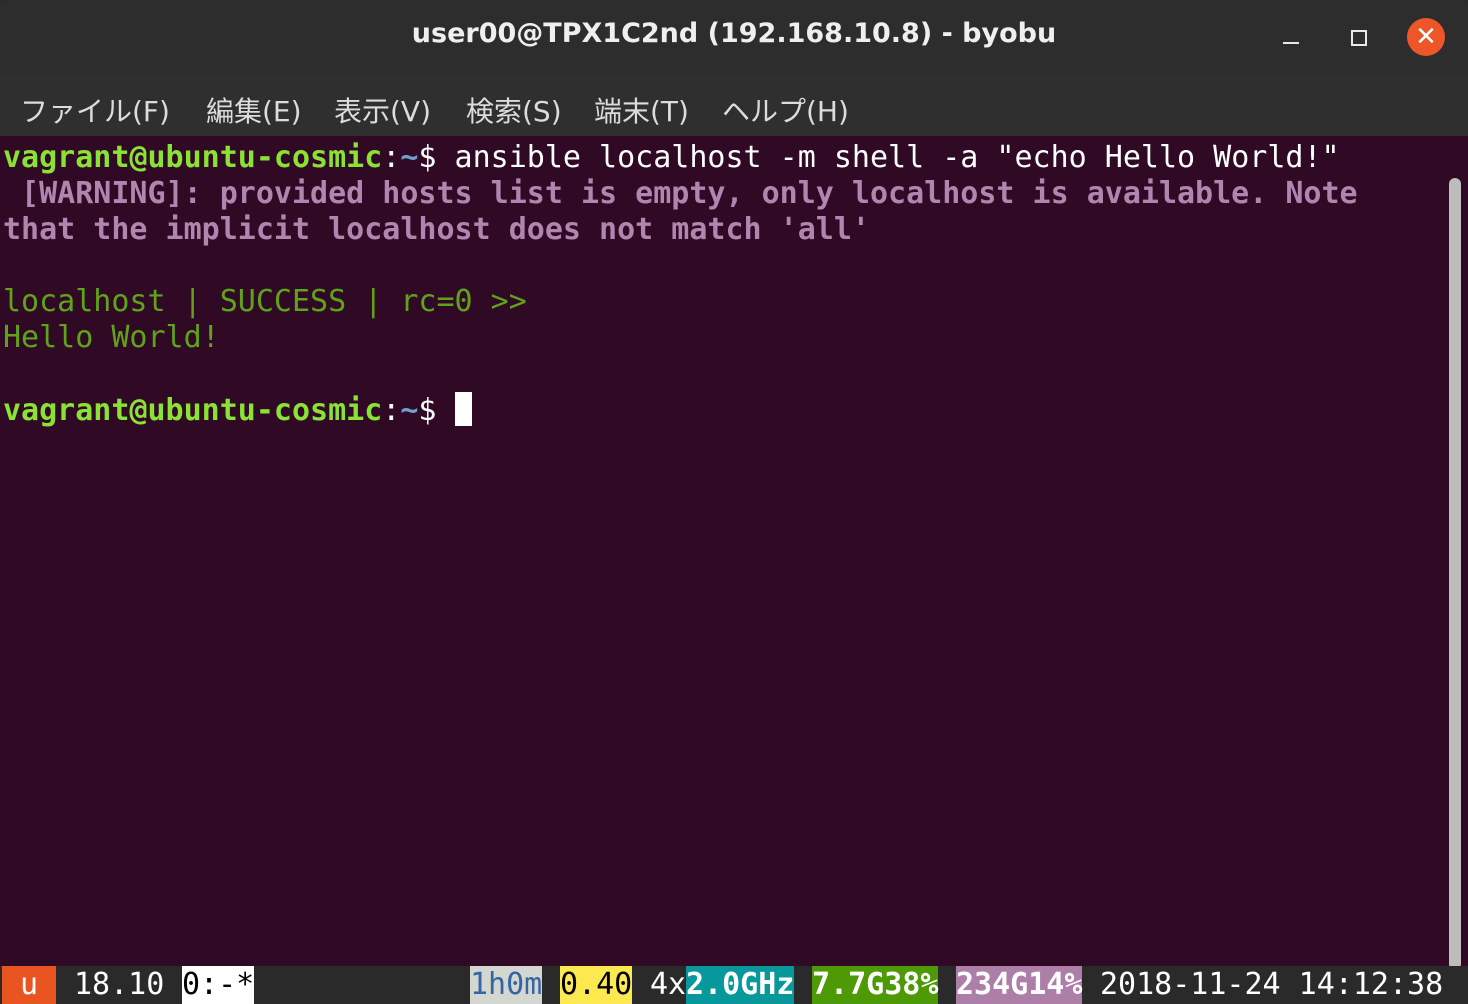 This screenshot has height=1004, width=1468. Describe the element at coordinates (734, 33) in the screenshot. I see `window-title: user00@TPX1C2nd (192.168.10.8) - byobu` at that location.